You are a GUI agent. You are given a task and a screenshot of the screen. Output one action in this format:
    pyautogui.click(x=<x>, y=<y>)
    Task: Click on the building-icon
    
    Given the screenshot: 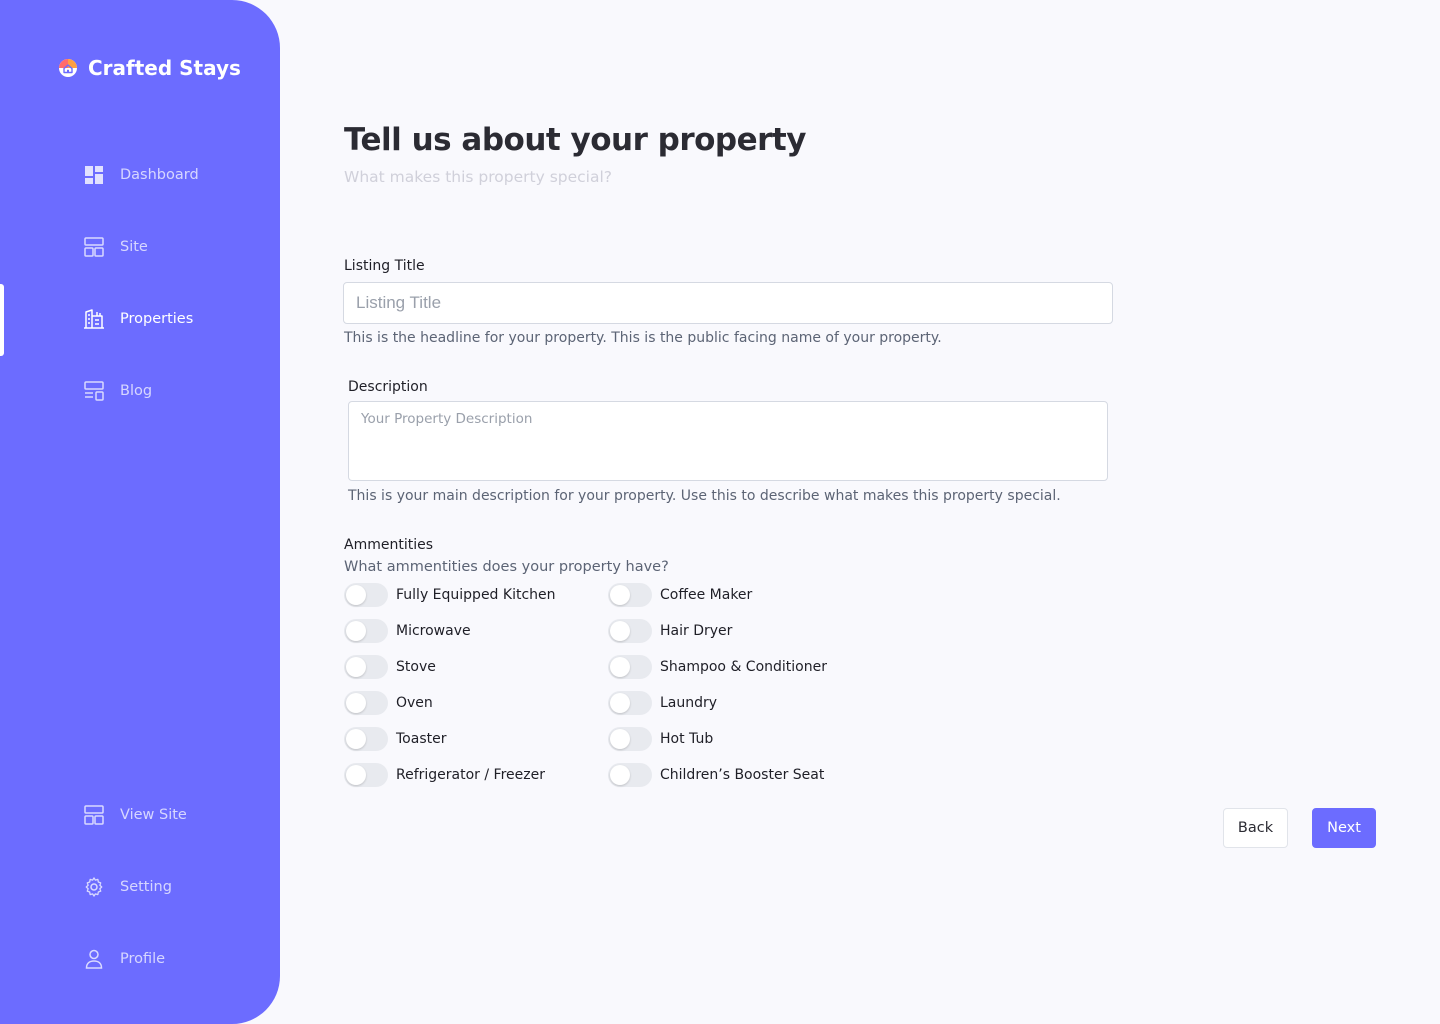 What is the action you would take?
    pyautogui.click(x=94, y=319)
    